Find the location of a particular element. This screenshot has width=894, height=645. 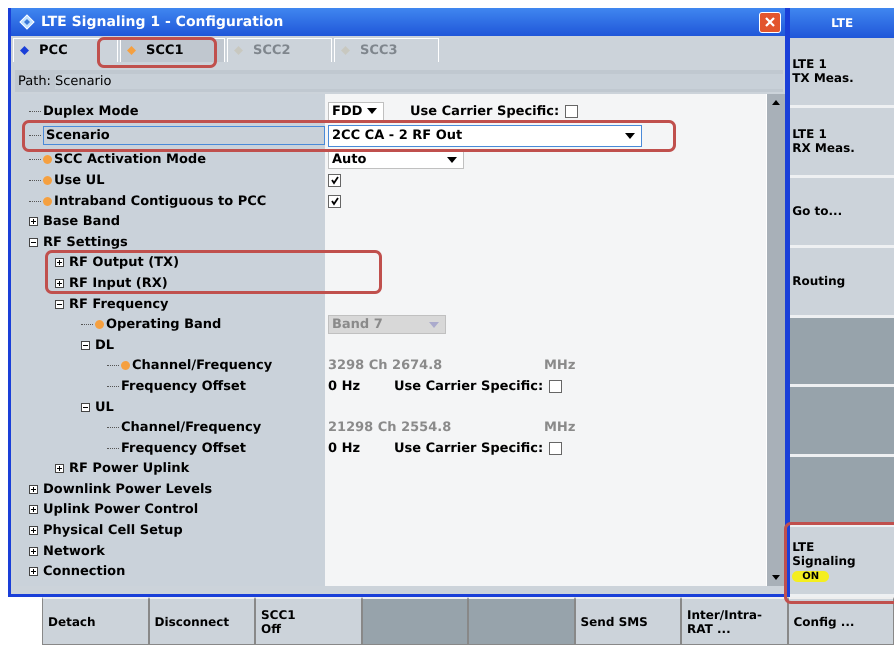

softkey-button: Disconnect is located at coordinates (201, 621).